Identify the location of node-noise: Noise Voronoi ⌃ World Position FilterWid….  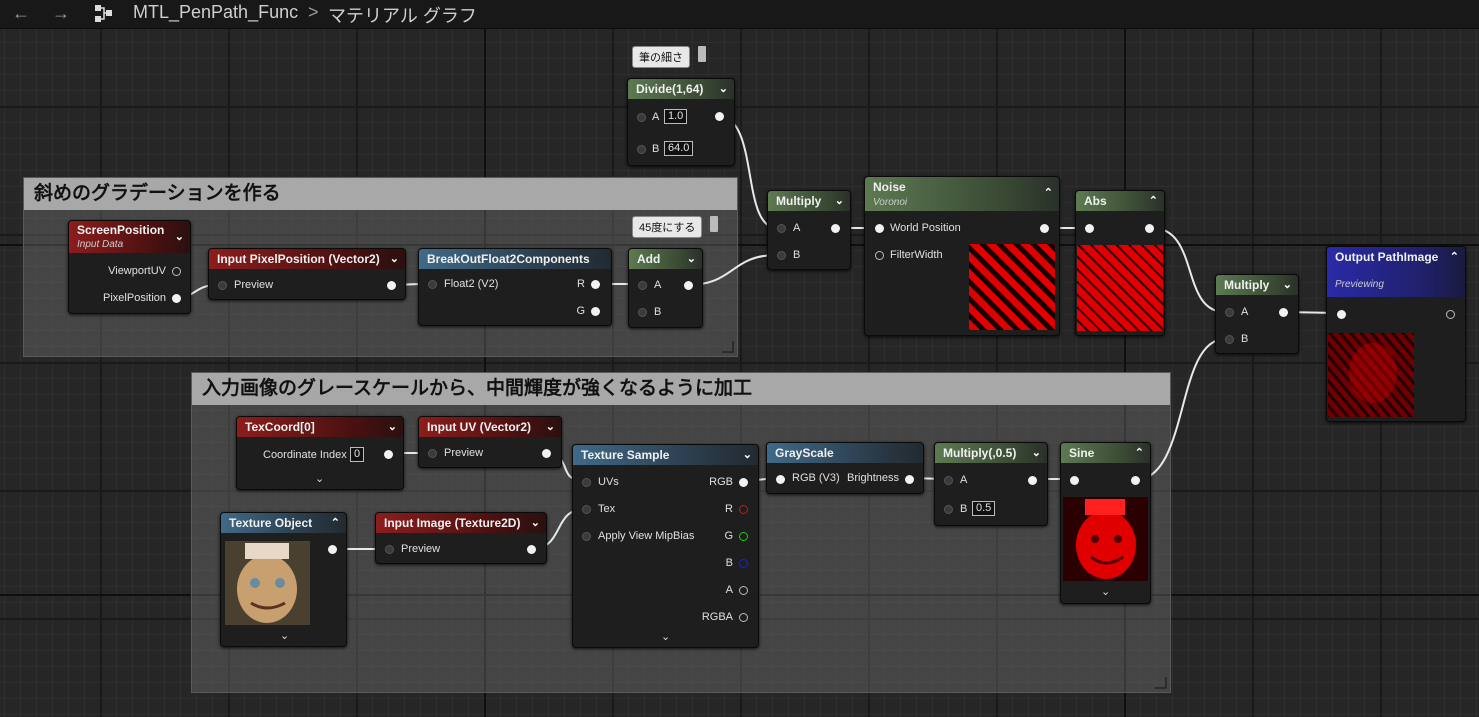
(962, 256).